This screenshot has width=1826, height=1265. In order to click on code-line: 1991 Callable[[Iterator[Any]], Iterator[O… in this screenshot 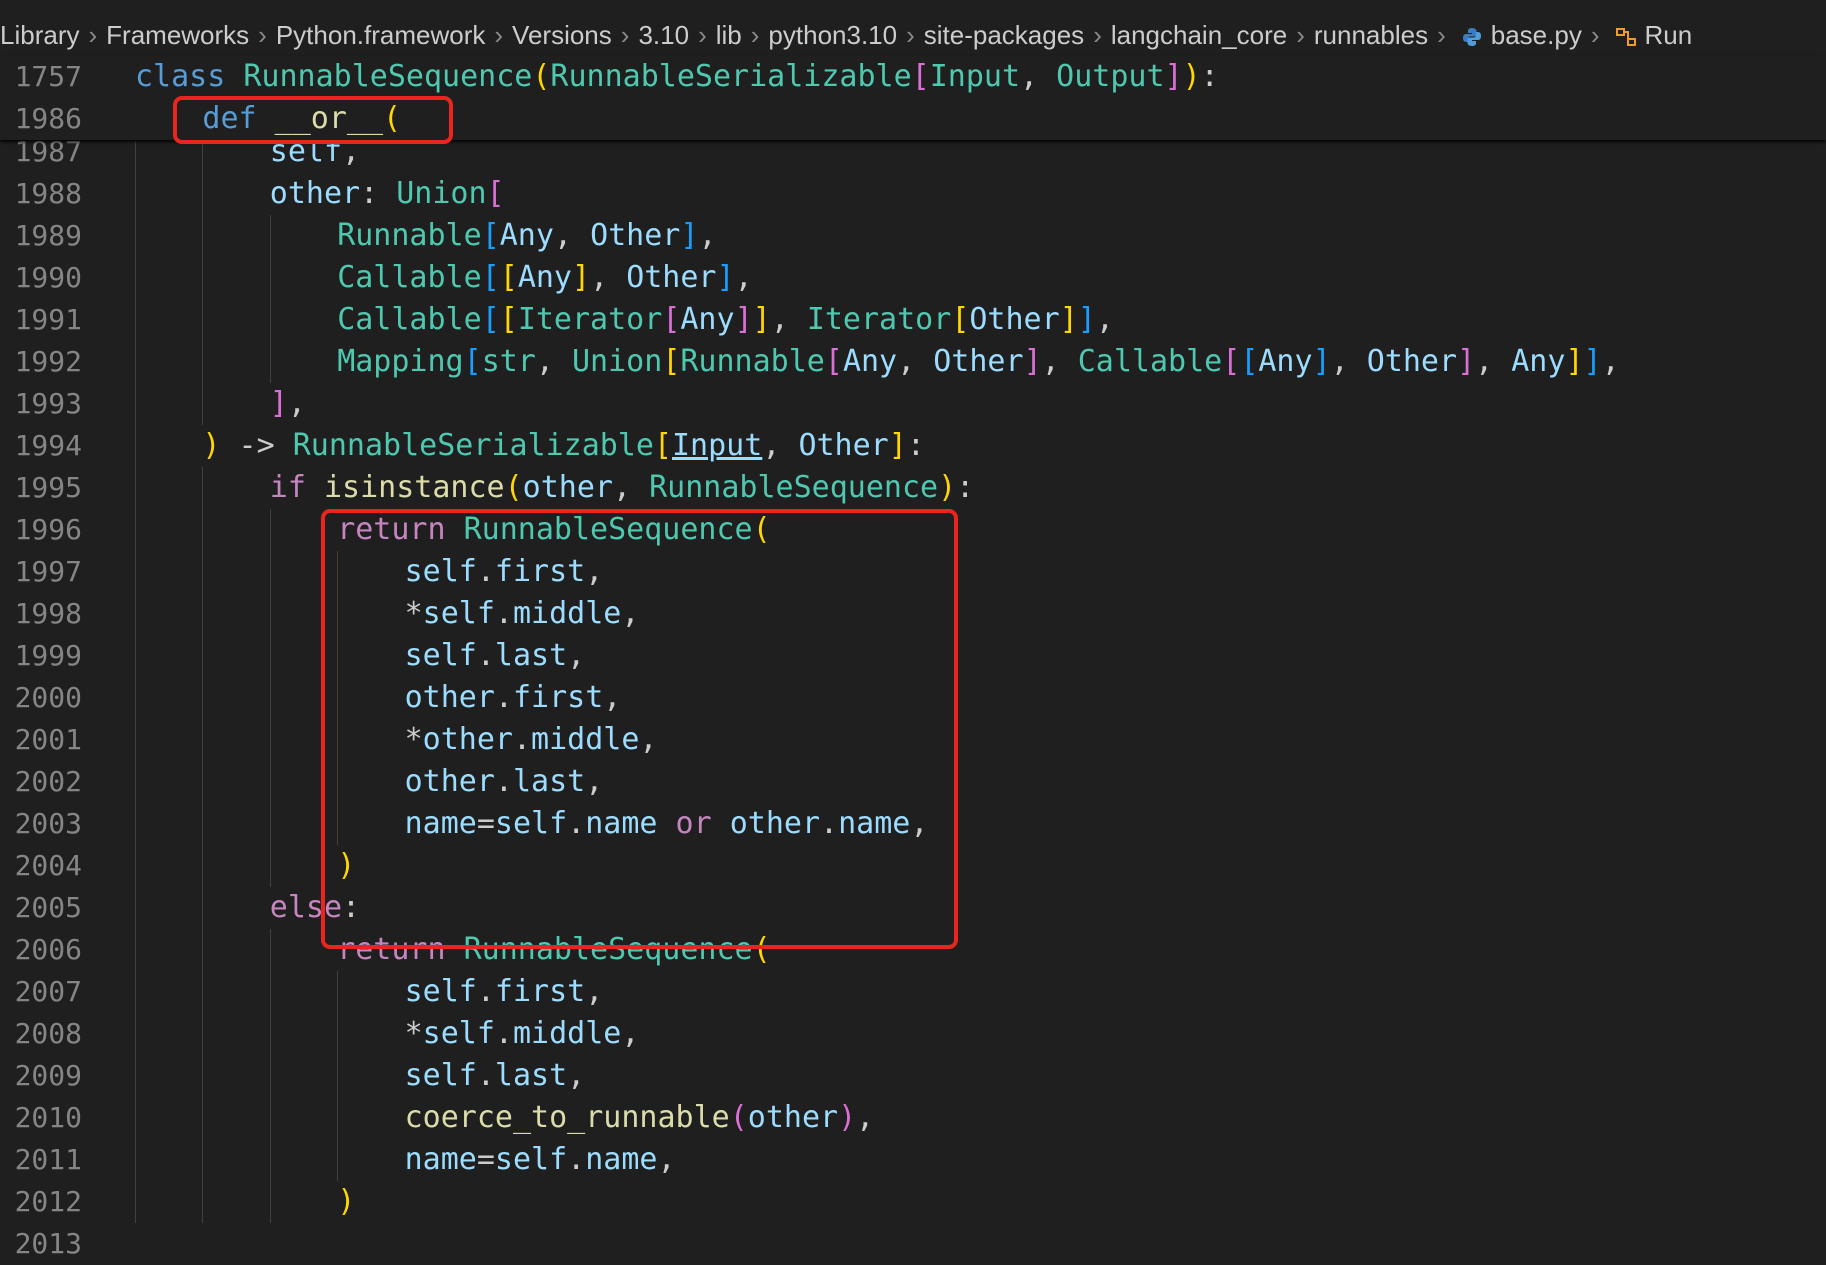, I will do `click(913, 320)`.